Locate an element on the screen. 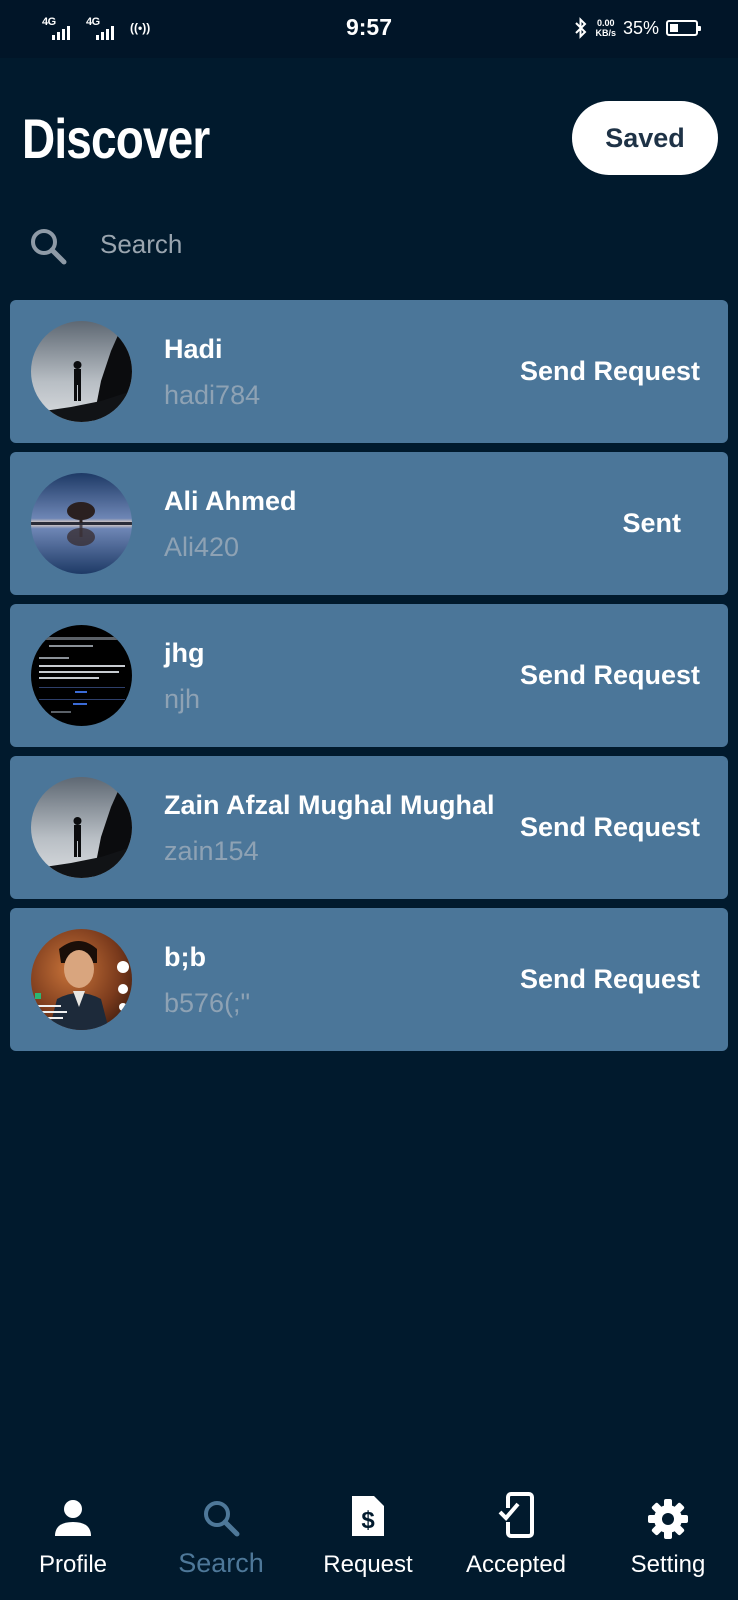 This screenshot has width=738, height=1600. nav-label-accepted: Accepted is located at coordinates (516, 1564).